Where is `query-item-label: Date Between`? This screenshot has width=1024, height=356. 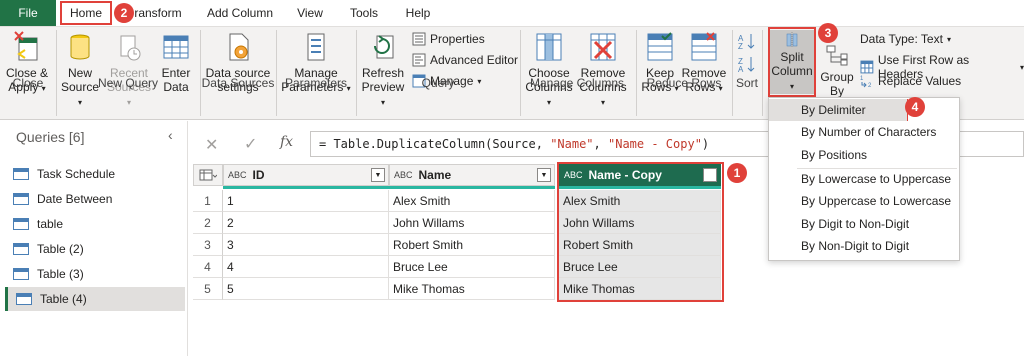
query-item-label: Date Between is located at coordinates (75, 199).